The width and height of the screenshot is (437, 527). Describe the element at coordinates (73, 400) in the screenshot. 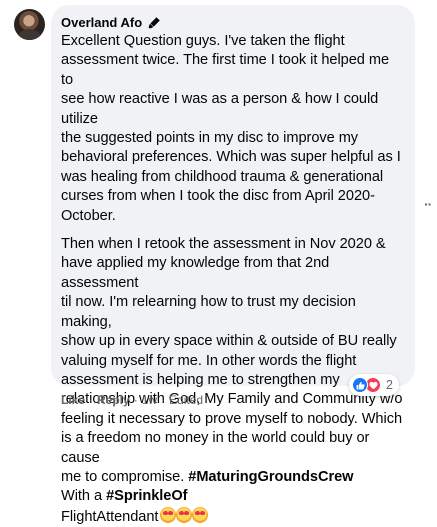

I see `like-button: Like` at that location.